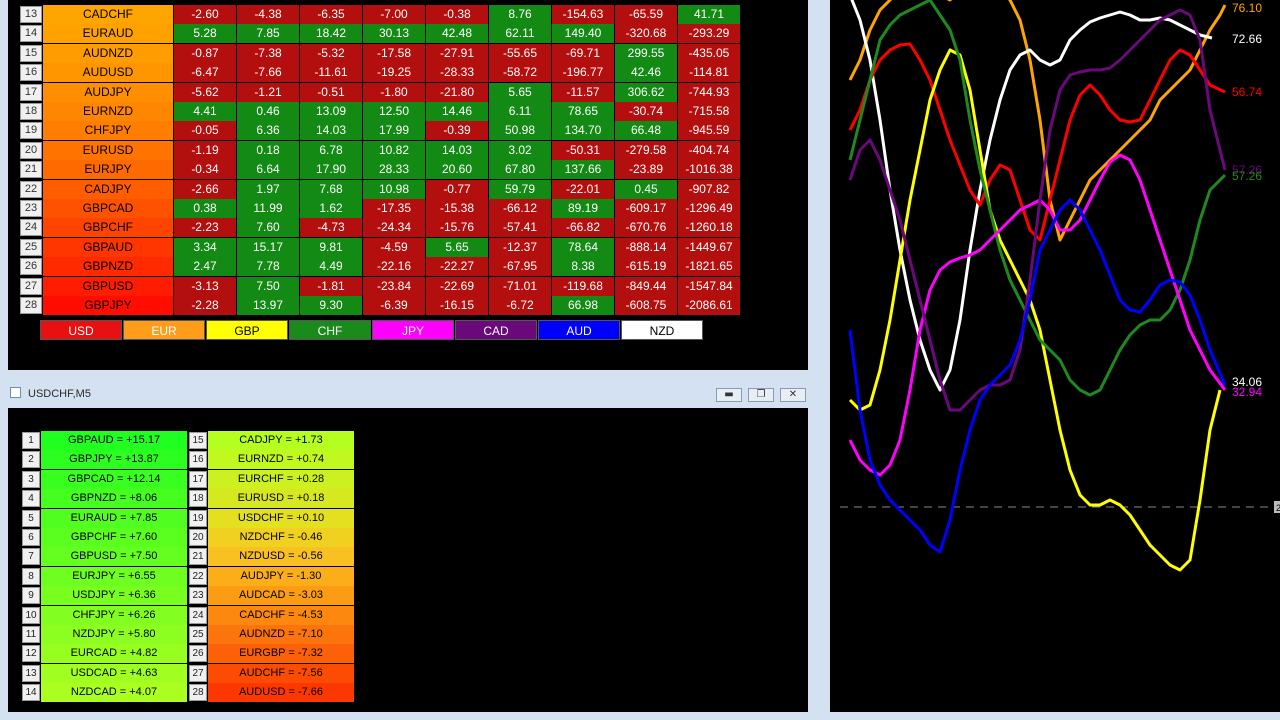  I want to click on matrix-cell: 15.17, so click(268, 247).